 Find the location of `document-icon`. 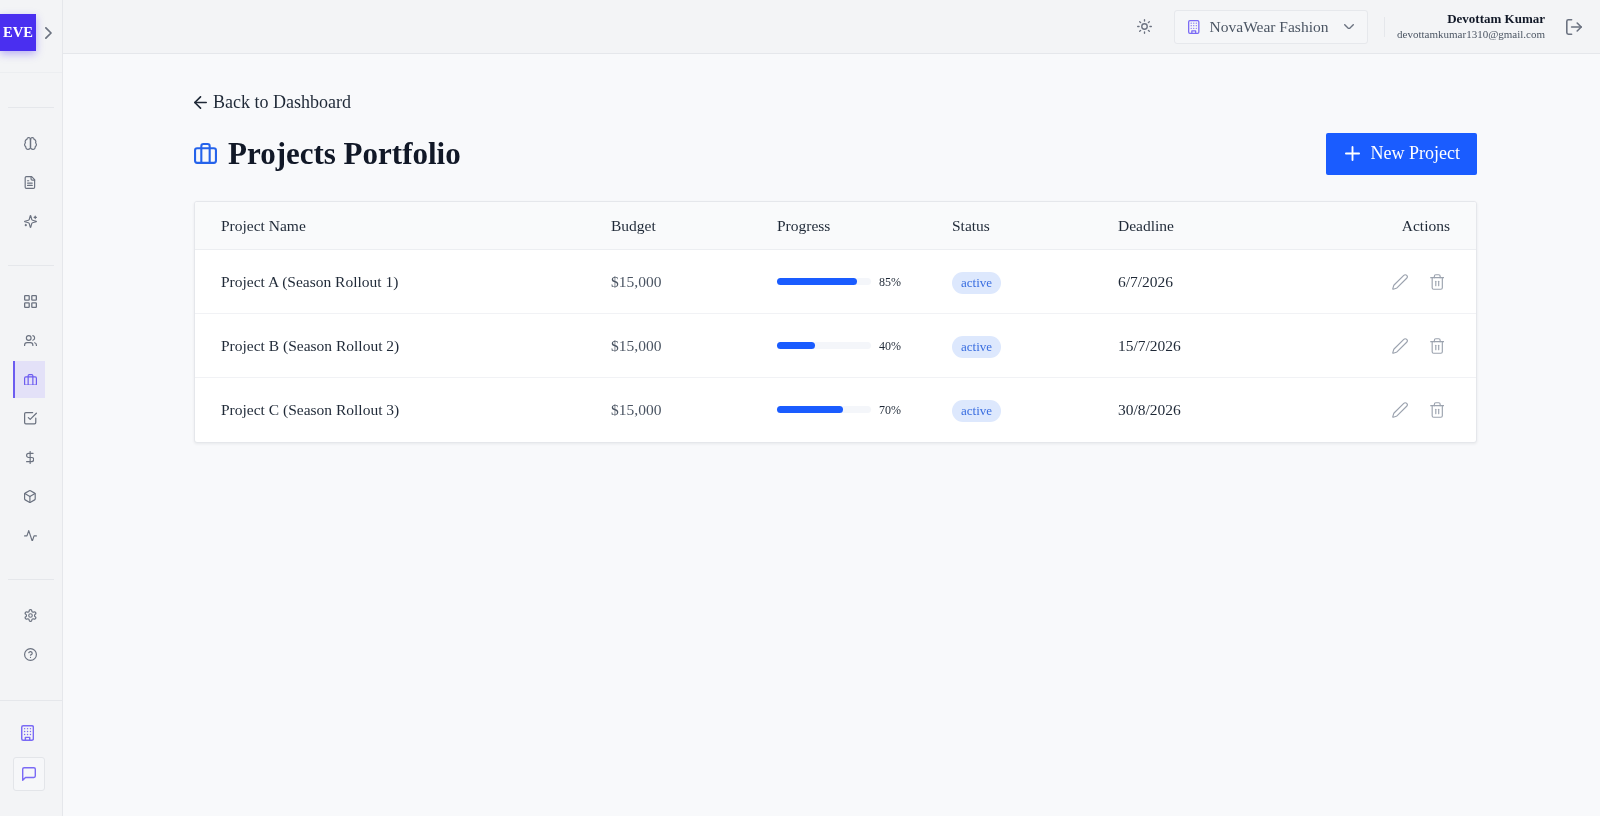

document-icon is located at coordinates (30, 182).